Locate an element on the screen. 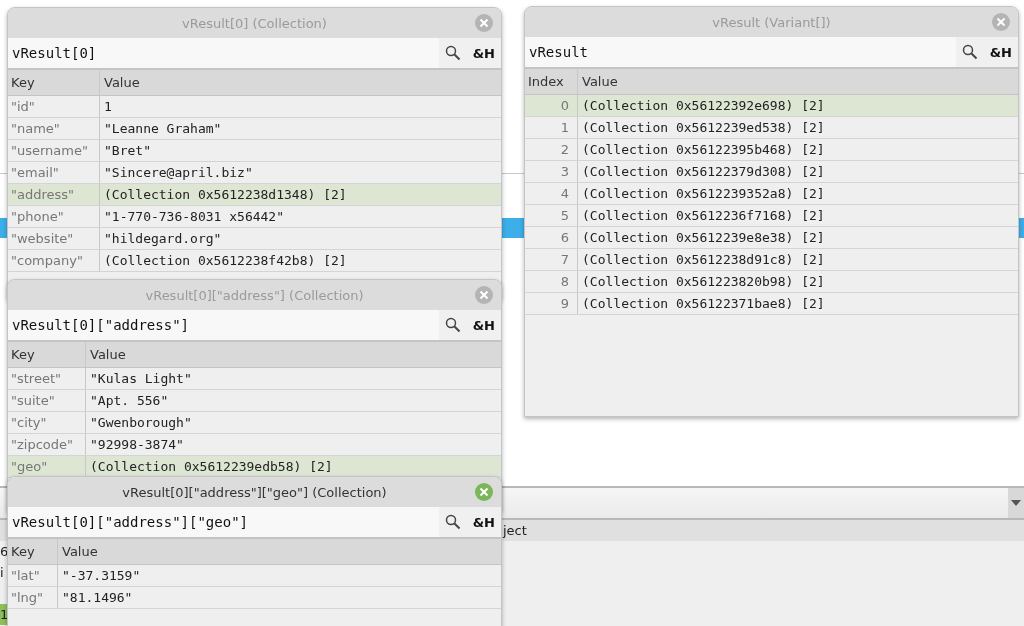 Image resolution: width=1024 pixels, height=626 pixels. path-field: vResult[0] is located at coordinates (223, 53).